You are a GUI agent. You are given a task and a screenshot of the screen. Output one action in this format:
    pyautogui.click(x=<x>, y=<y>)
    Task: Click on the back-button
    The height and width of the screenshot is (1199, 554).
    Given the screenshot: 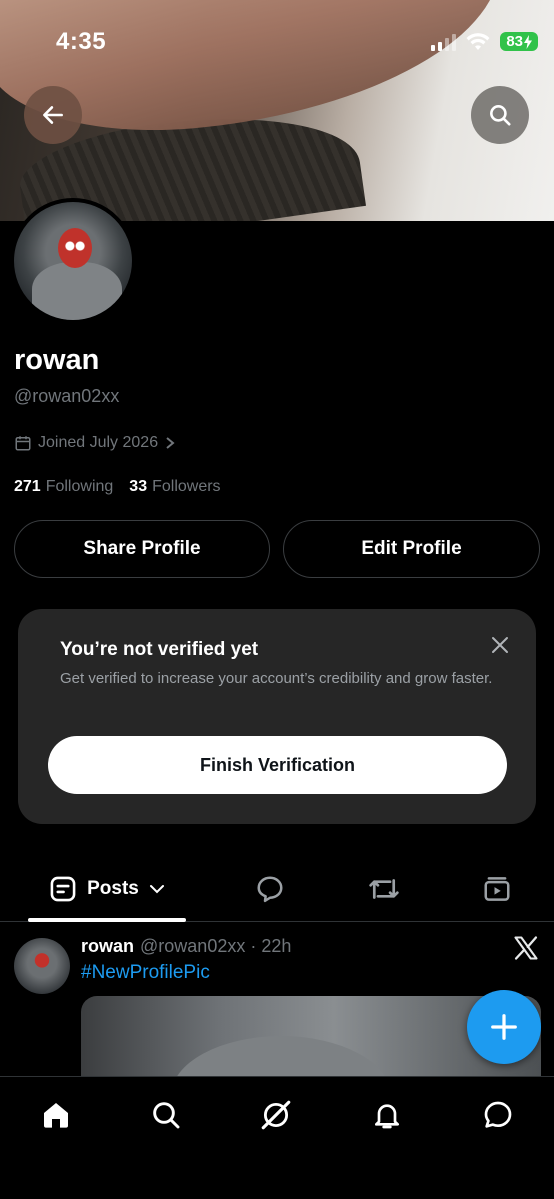 What is the action you would take?
    pyautogui.click(x=53, y=115)
    